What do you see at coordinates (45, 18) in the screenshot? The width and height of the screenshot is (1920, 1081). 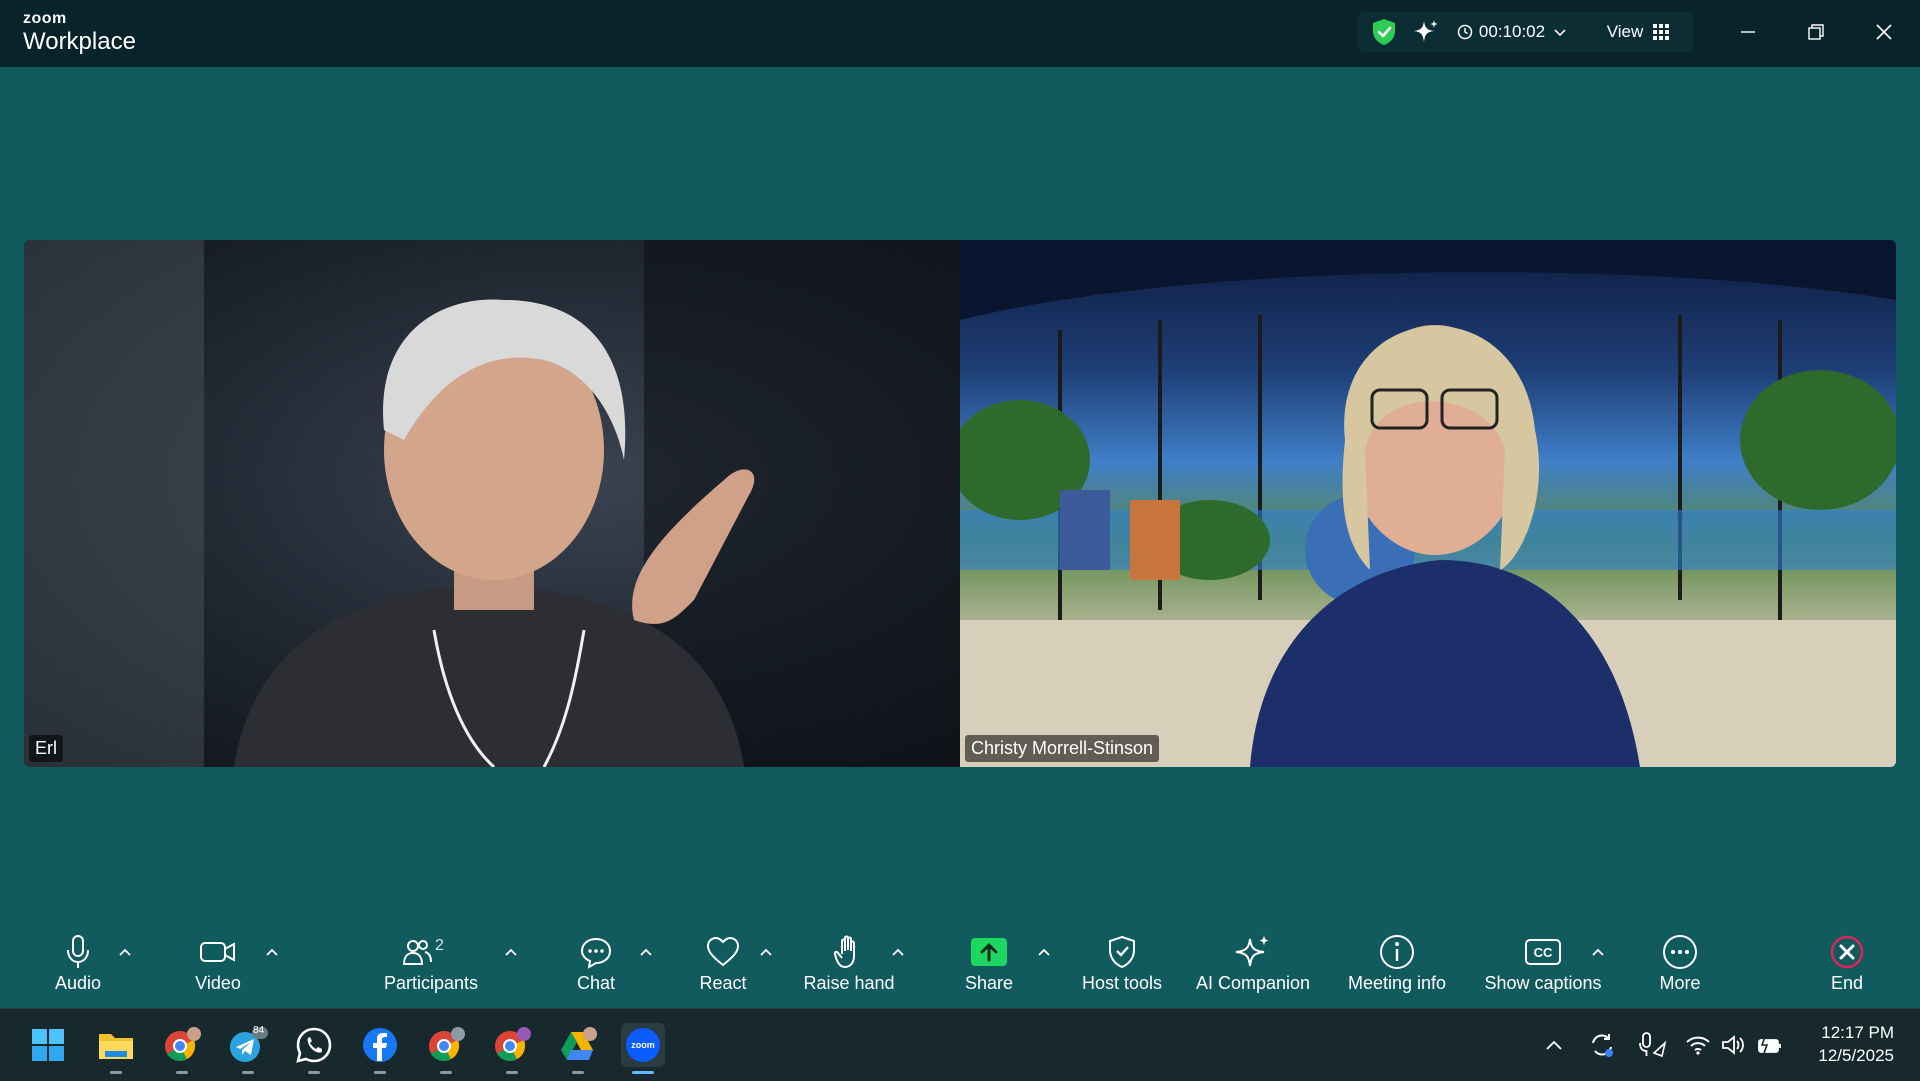 I see `brand-small: zoom` at bounding box center [45, 18].